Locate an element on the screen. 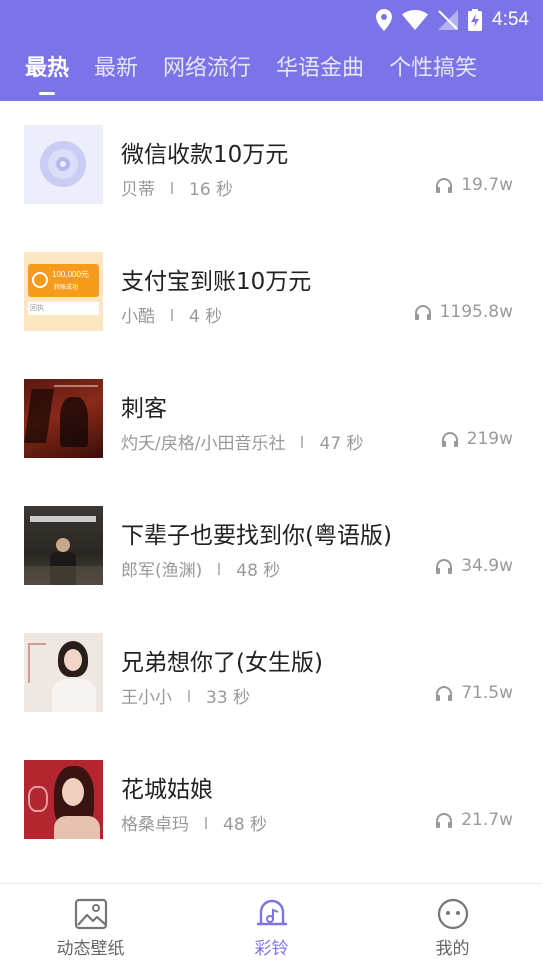  location-icon is located at coordinates (384, 19).